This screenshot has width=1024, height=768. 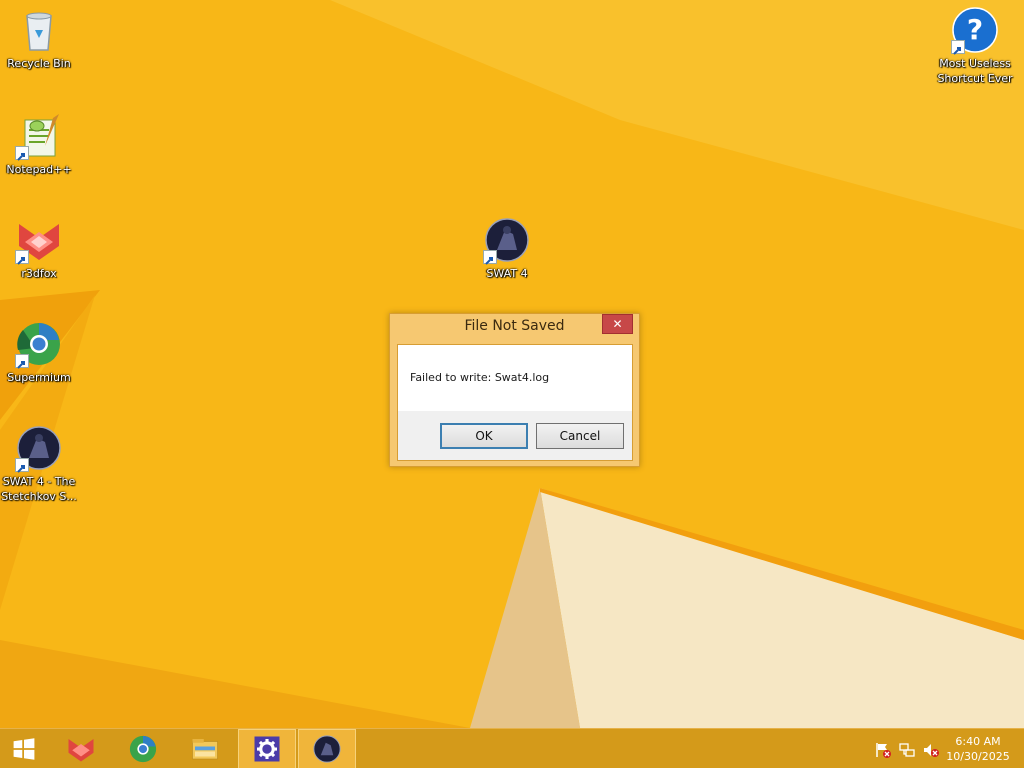 I want to click on taskbar-swat4, so click(x=327, y=748).